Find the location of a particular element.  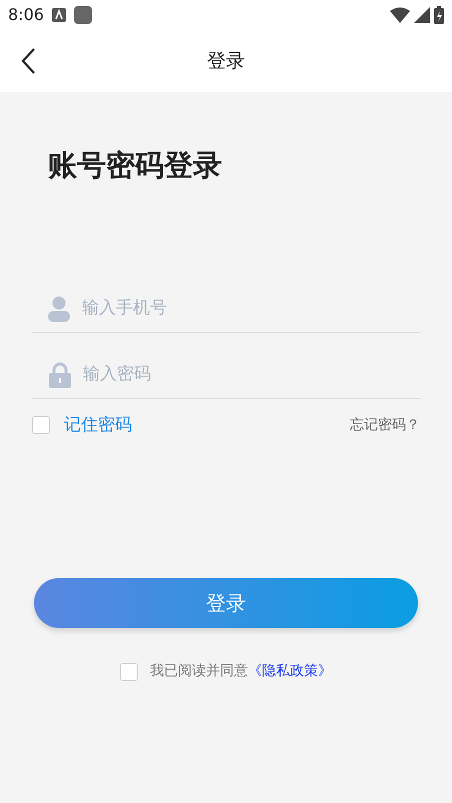

agreement-text: 我已阅读并同意 is located at coordinates (199, 671).